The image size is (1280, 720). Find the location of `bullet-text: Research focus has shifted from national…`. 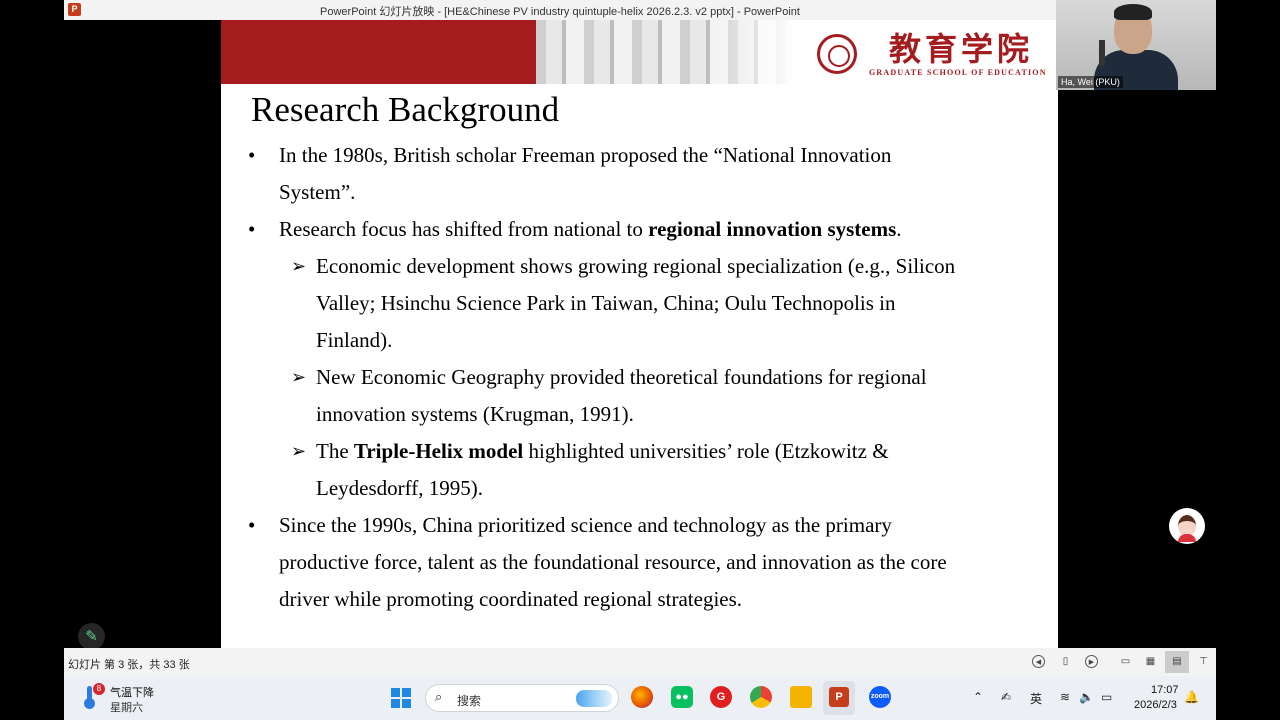

bullet-text: Research focus has shifted from national… is located at coordinates (464, 229).